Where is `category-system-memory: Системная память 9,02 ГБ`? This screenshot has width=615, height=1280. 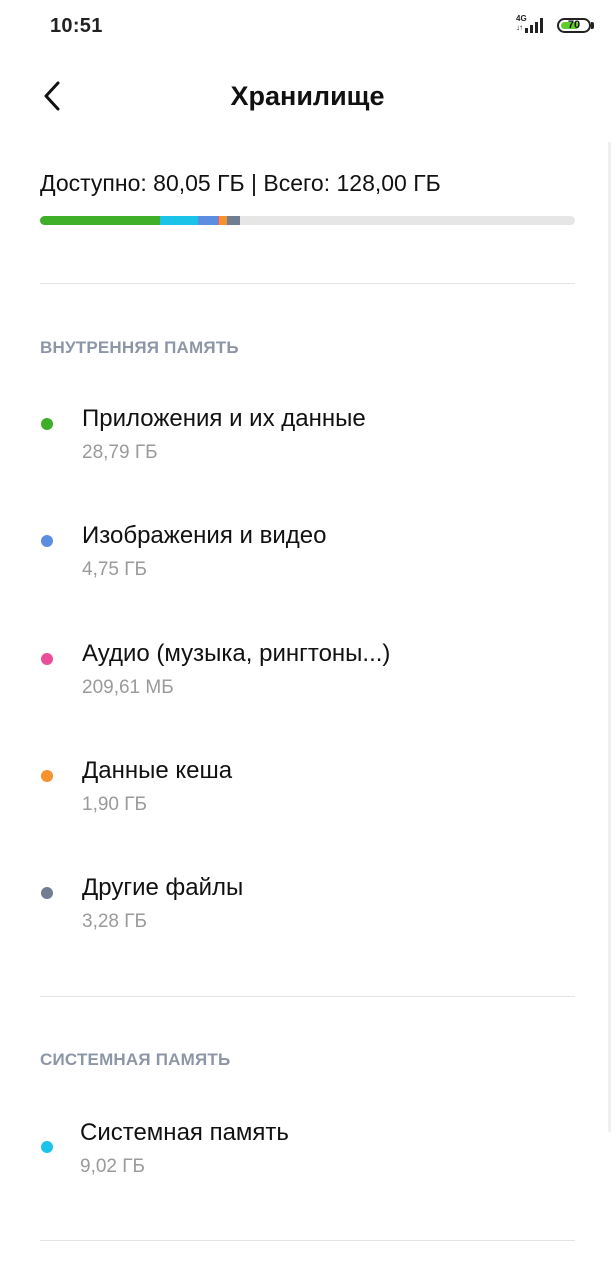
category-system-memory: Системная память 9,02 ГБ is located at coordinates (310, 1167).